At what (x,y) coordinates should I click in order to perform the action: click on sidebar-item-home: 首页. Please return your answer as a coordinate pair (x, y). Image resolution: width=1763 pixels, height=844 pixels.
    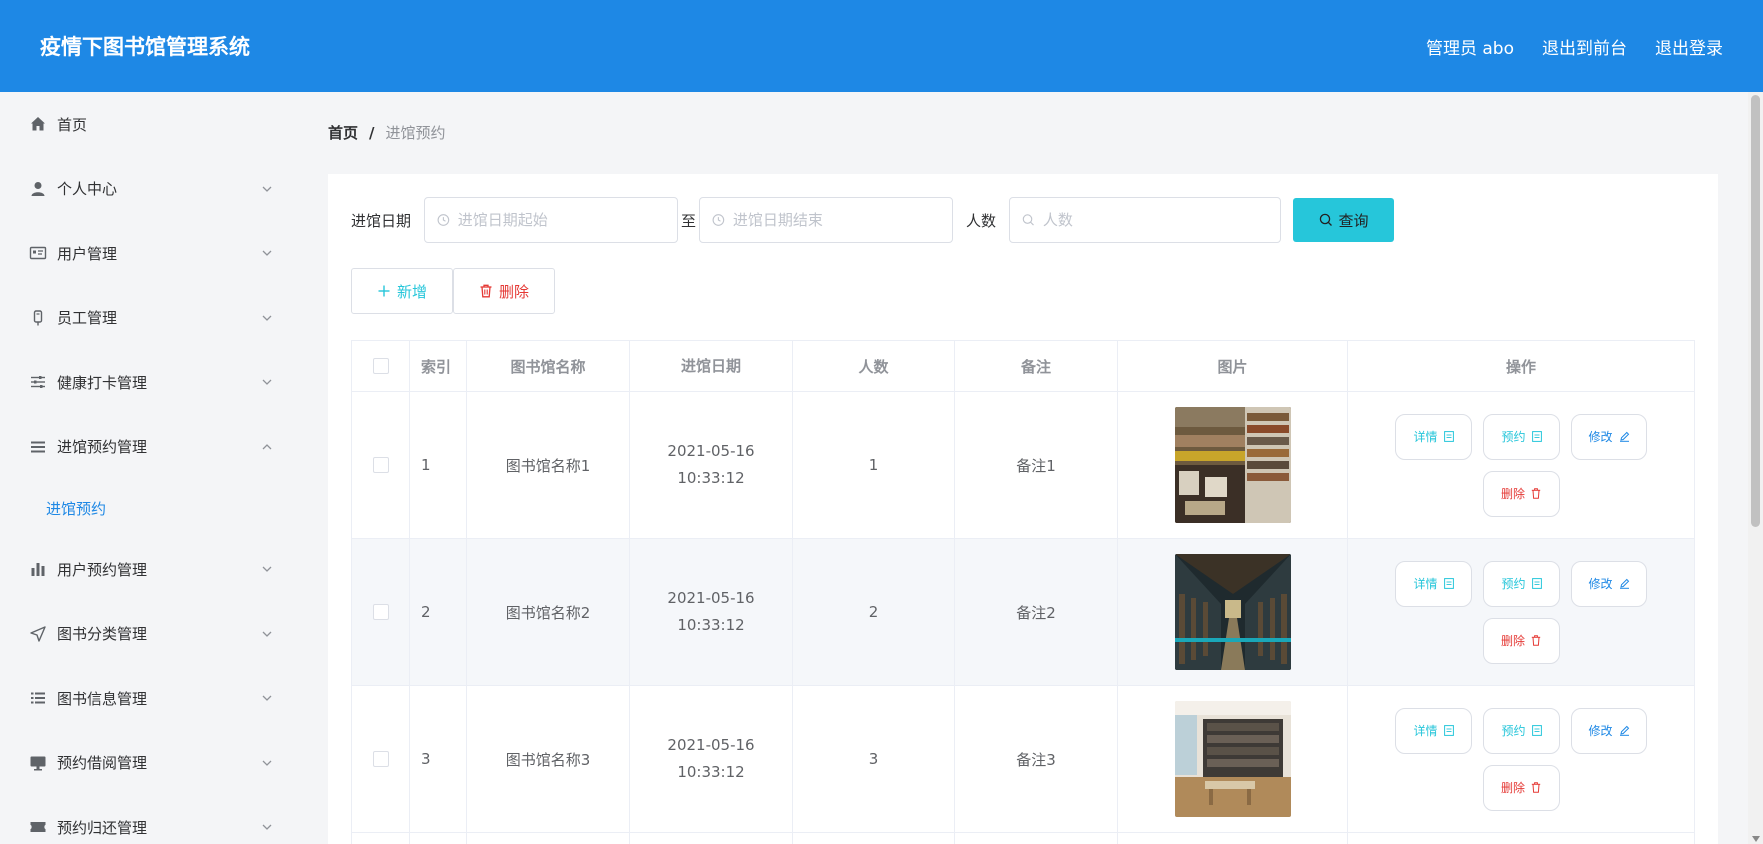
    Looking at the image, I should click on (150, 124).